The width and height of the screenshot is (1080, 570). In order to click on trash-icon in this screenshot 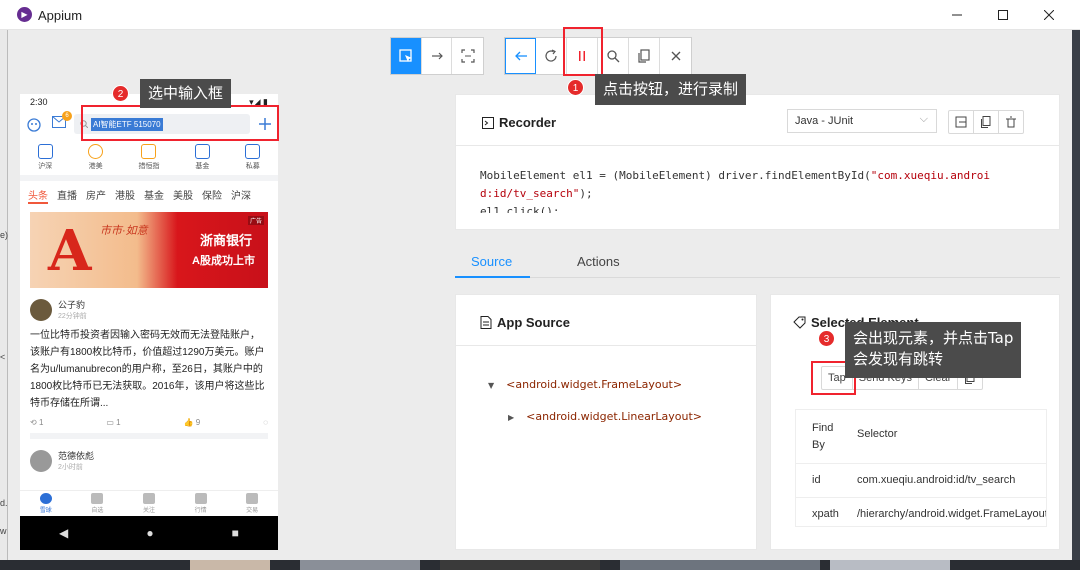, I will do `click(1011, 122)`.